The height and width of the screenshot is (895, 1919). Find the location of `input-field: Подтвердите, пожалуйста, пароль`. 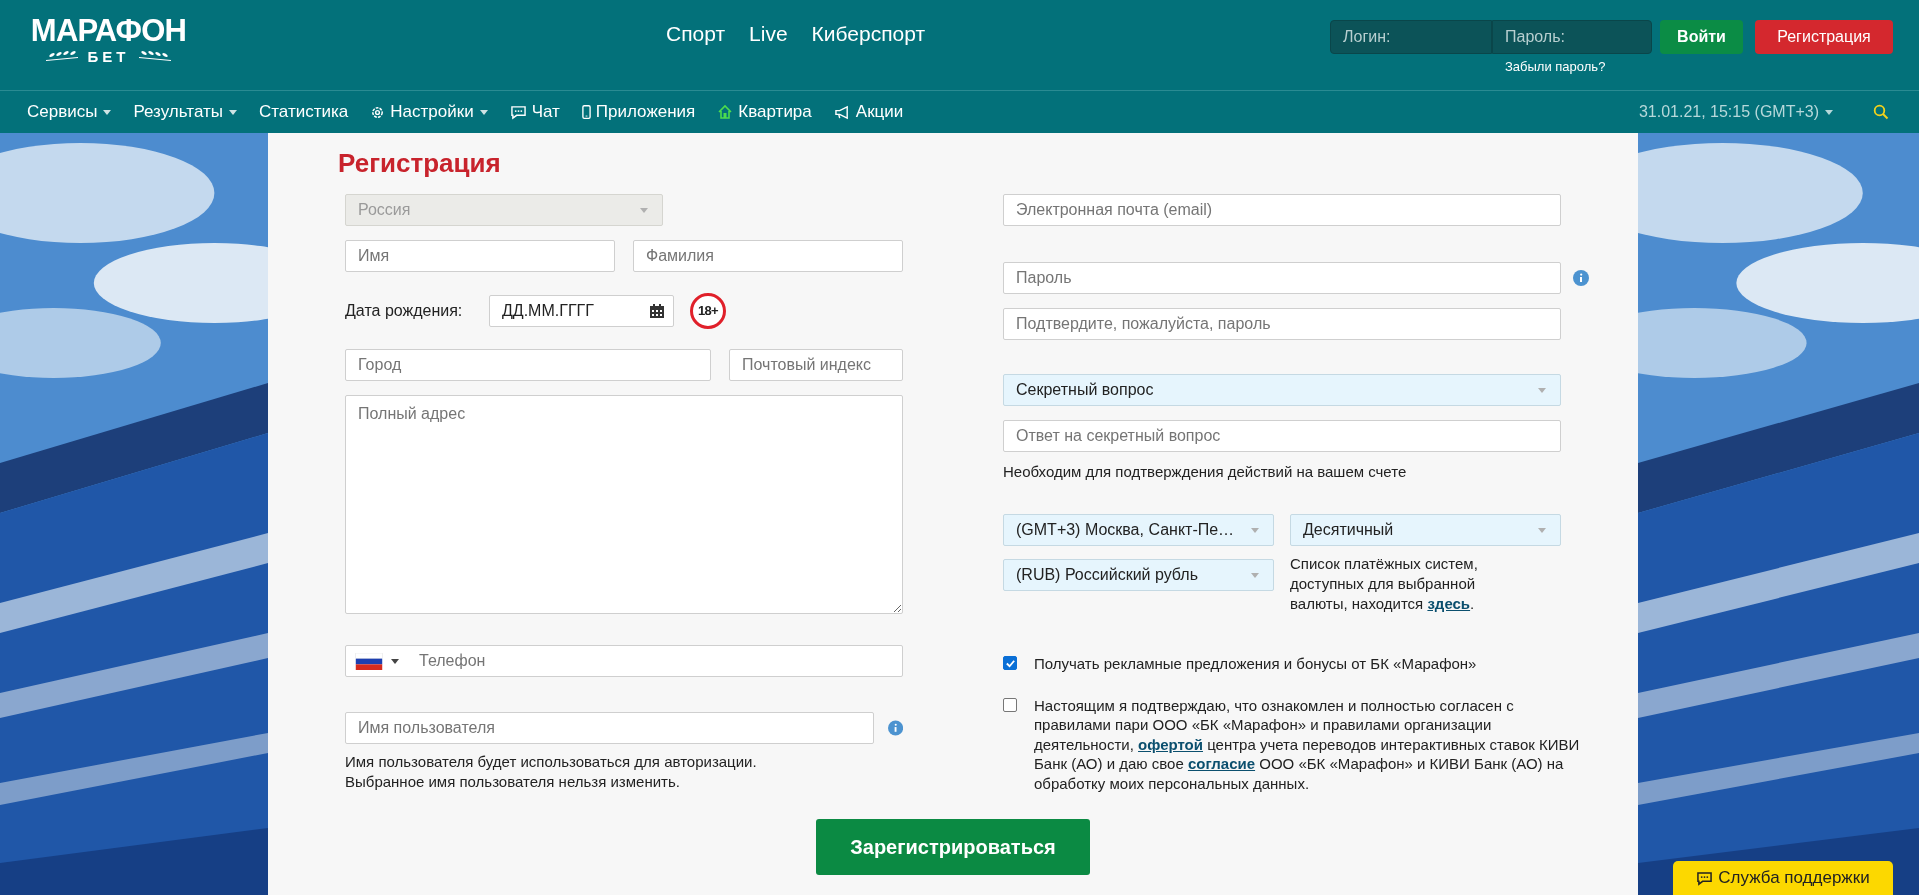

input-field: Подтвердите, пожалуйста, пароль is located at coordinates (1282, 324).